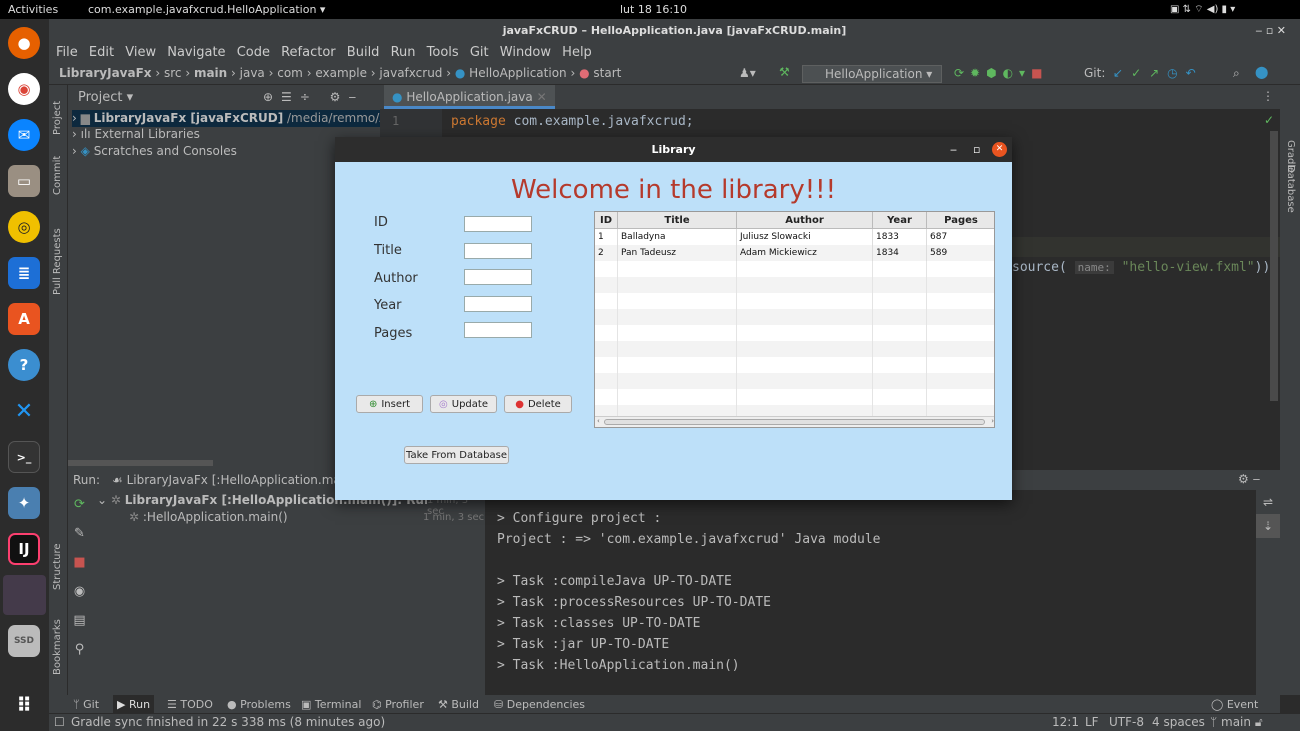 This screenshot has width=1300, height=731. I want to click on intellij-icon: IJ, so click(24, 549).